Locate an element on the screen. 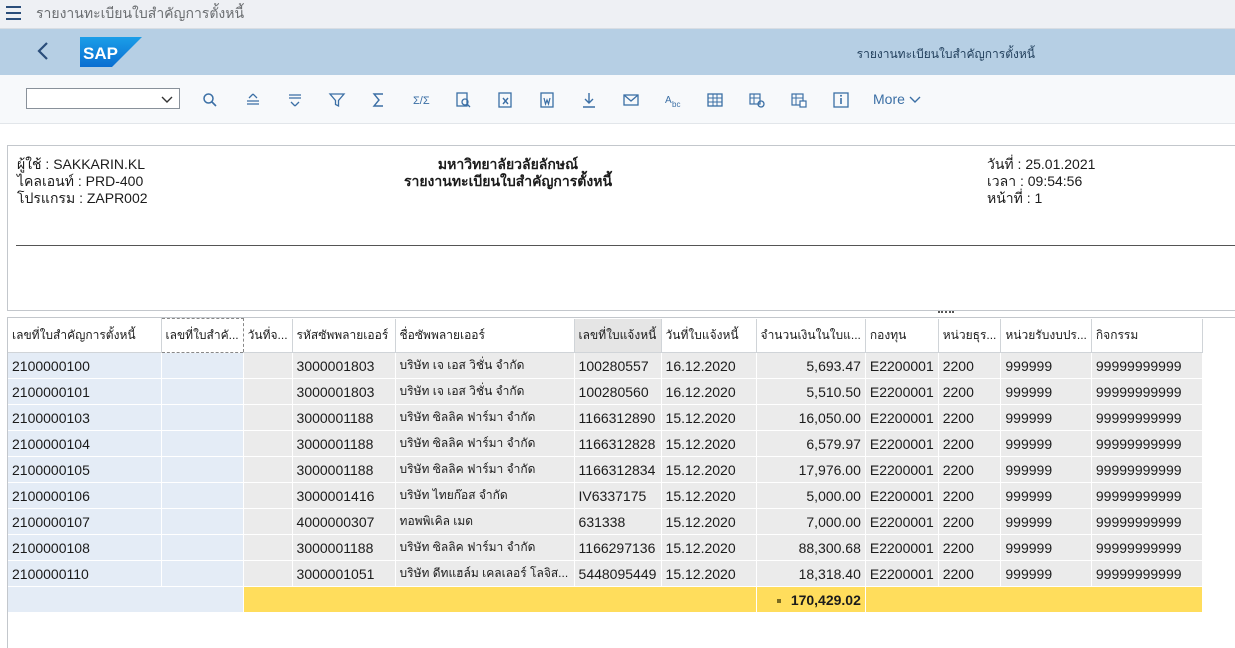 The image size is (1235, 648). abc-analysis-icon: Abc is located at coordinates (673, 100).